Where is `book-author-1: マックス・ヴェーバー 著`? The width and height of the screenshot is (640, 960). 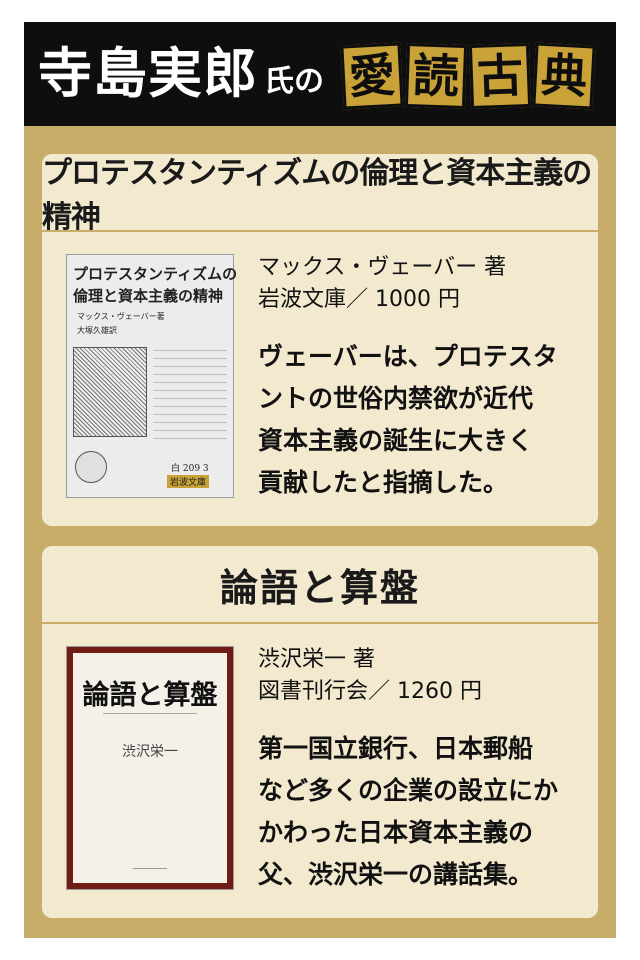 book-author-1: マックス・ヴェーバー 著 is located at coordinates (382, 267).